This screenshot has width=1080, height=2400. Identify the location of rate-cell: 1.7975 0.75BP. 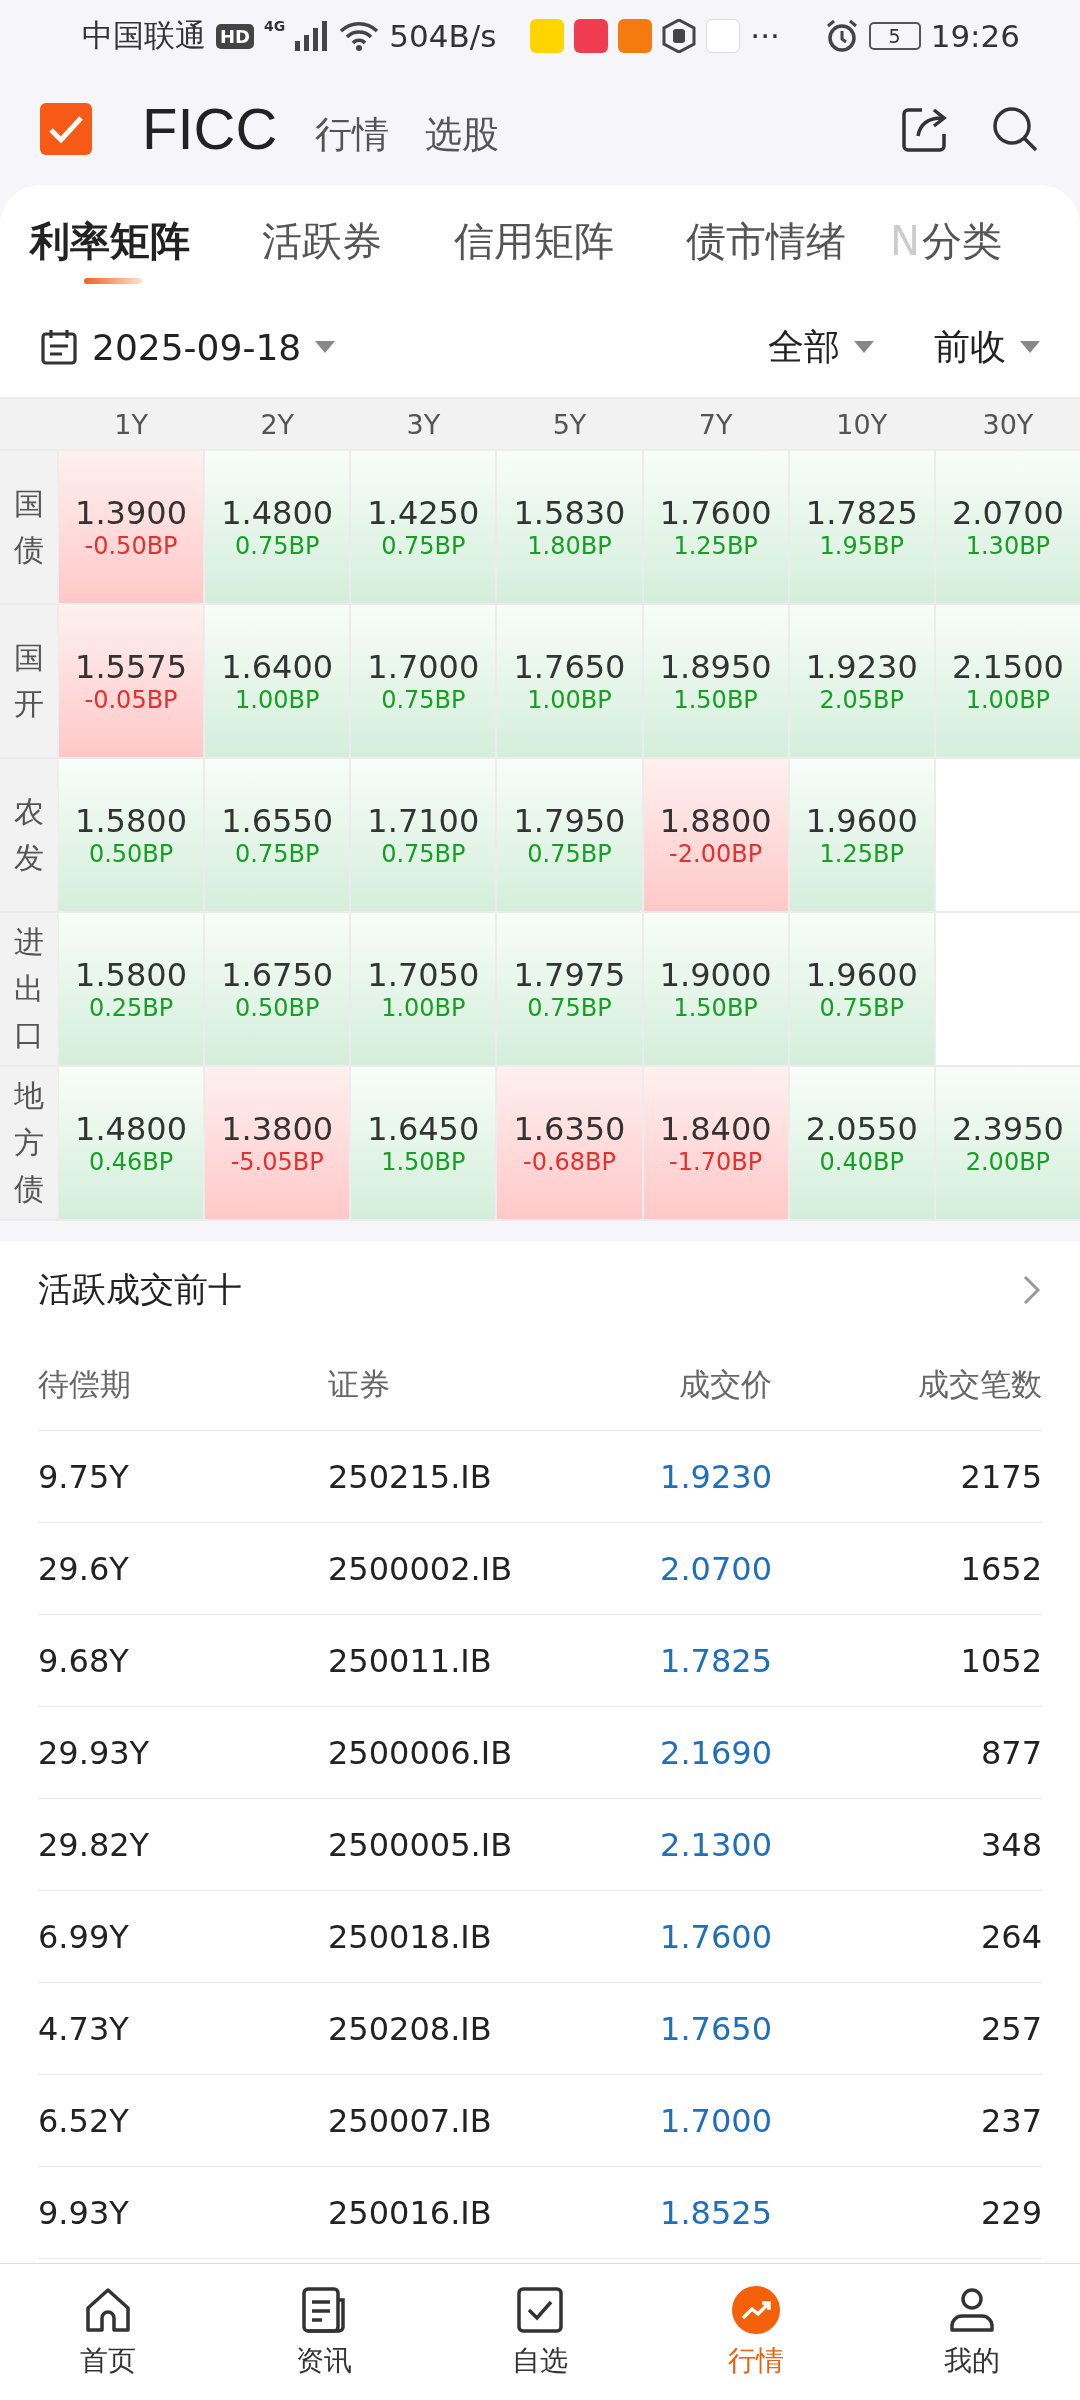
(569, 989).